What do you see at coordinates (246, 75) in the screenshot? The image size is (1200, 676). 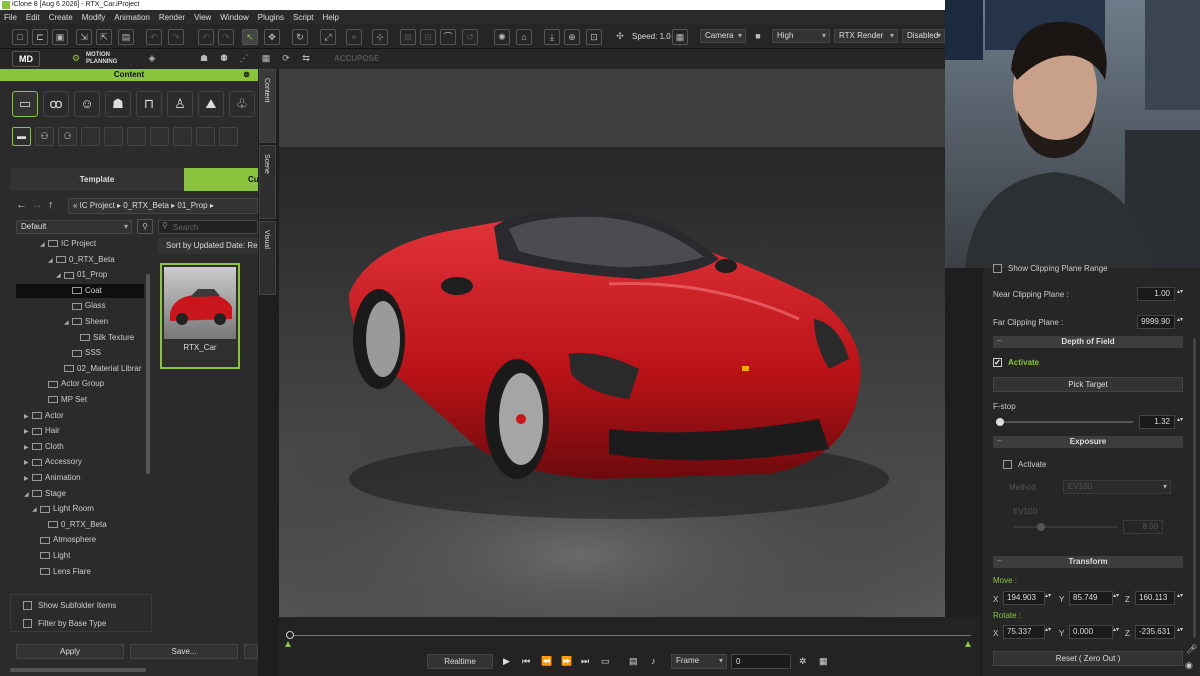 I see `close-icon: ⊗` at bounding box center [246, 75].